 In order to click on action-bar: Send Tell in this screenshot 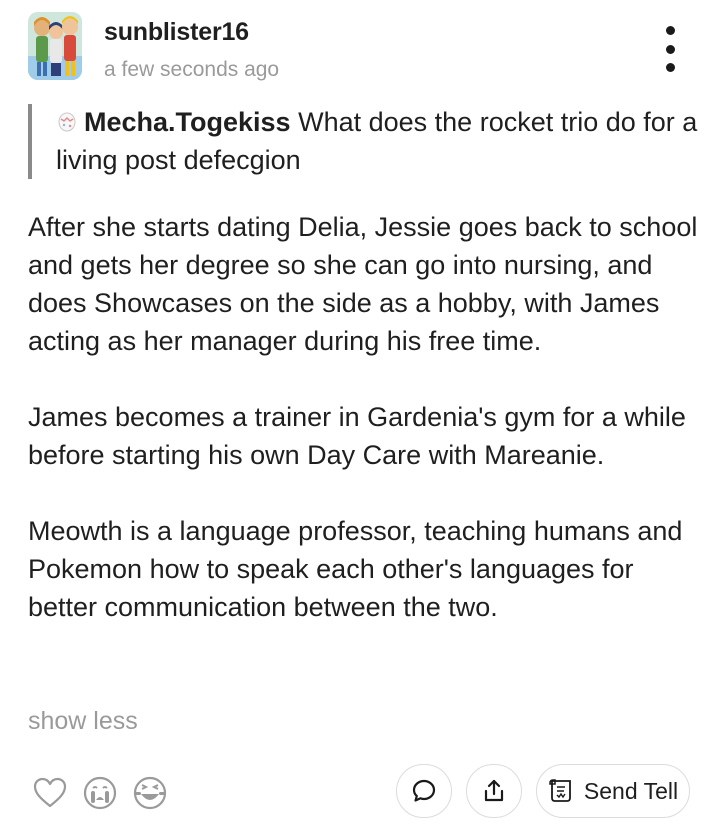, I will do `click(362, 793)`.